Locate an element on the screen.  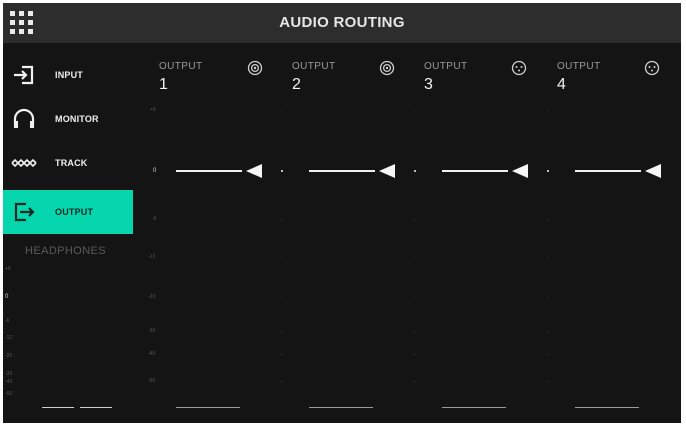
track-waveform-icon is located at coordinates (24, 163).